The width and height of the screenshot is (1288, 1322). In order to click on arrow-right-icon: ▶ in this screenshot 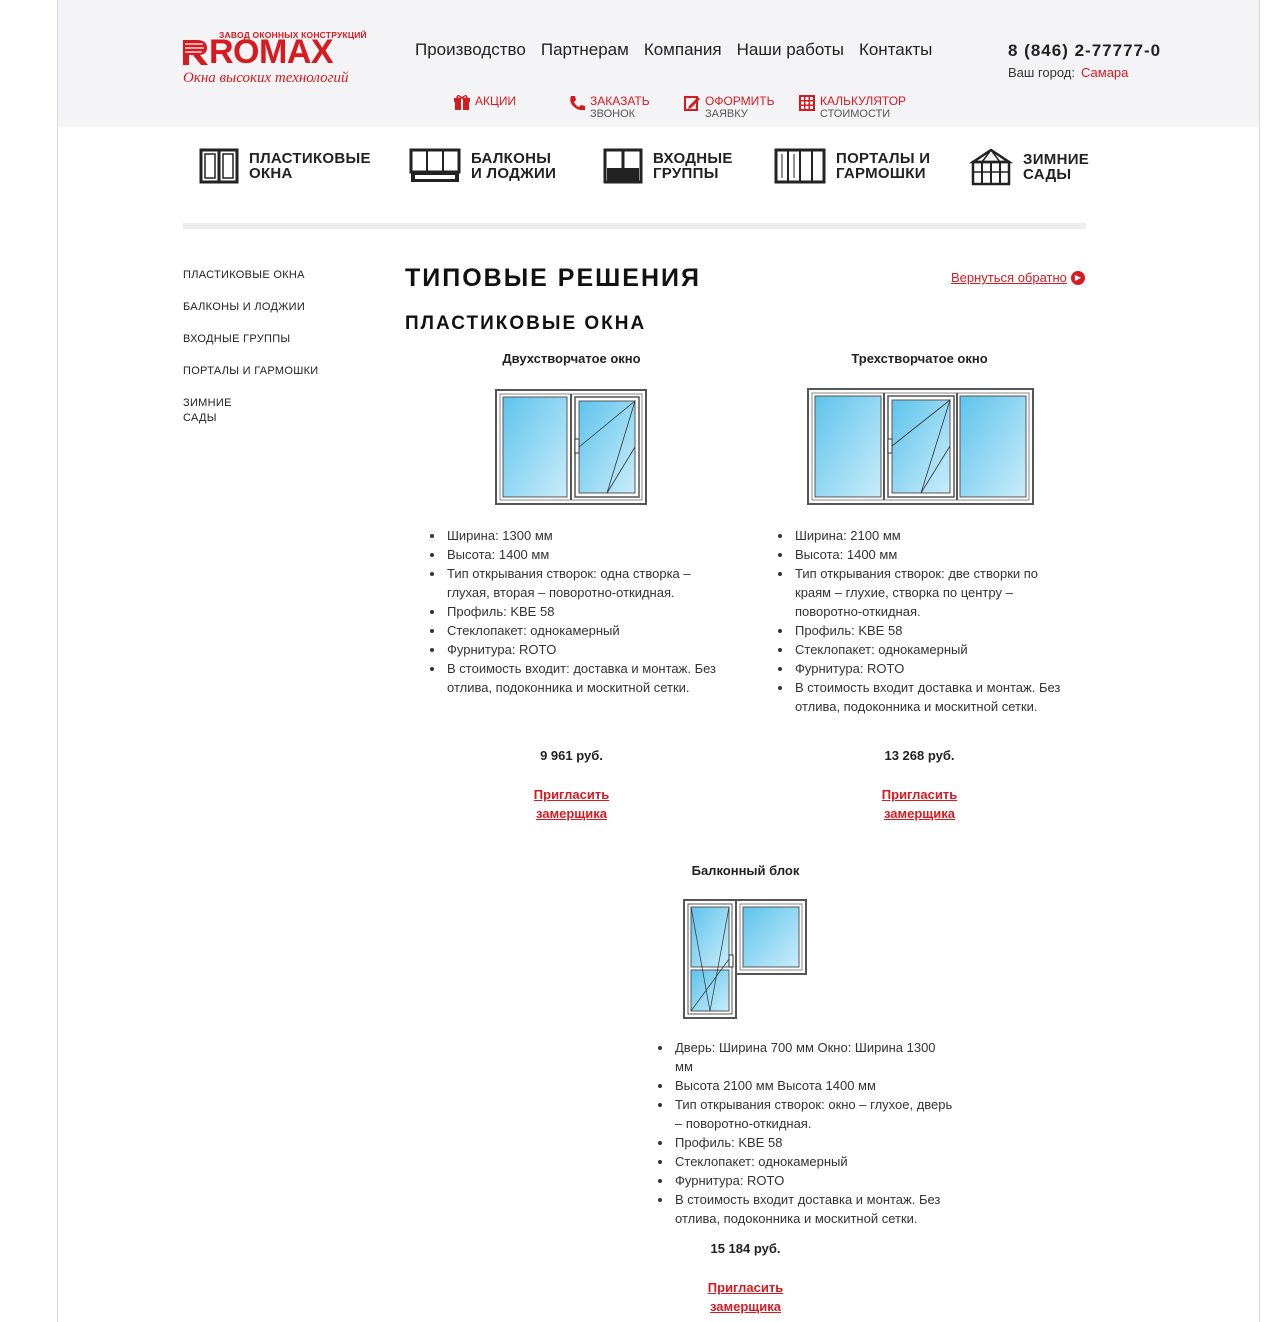, I will do `click(1077, 277)`.